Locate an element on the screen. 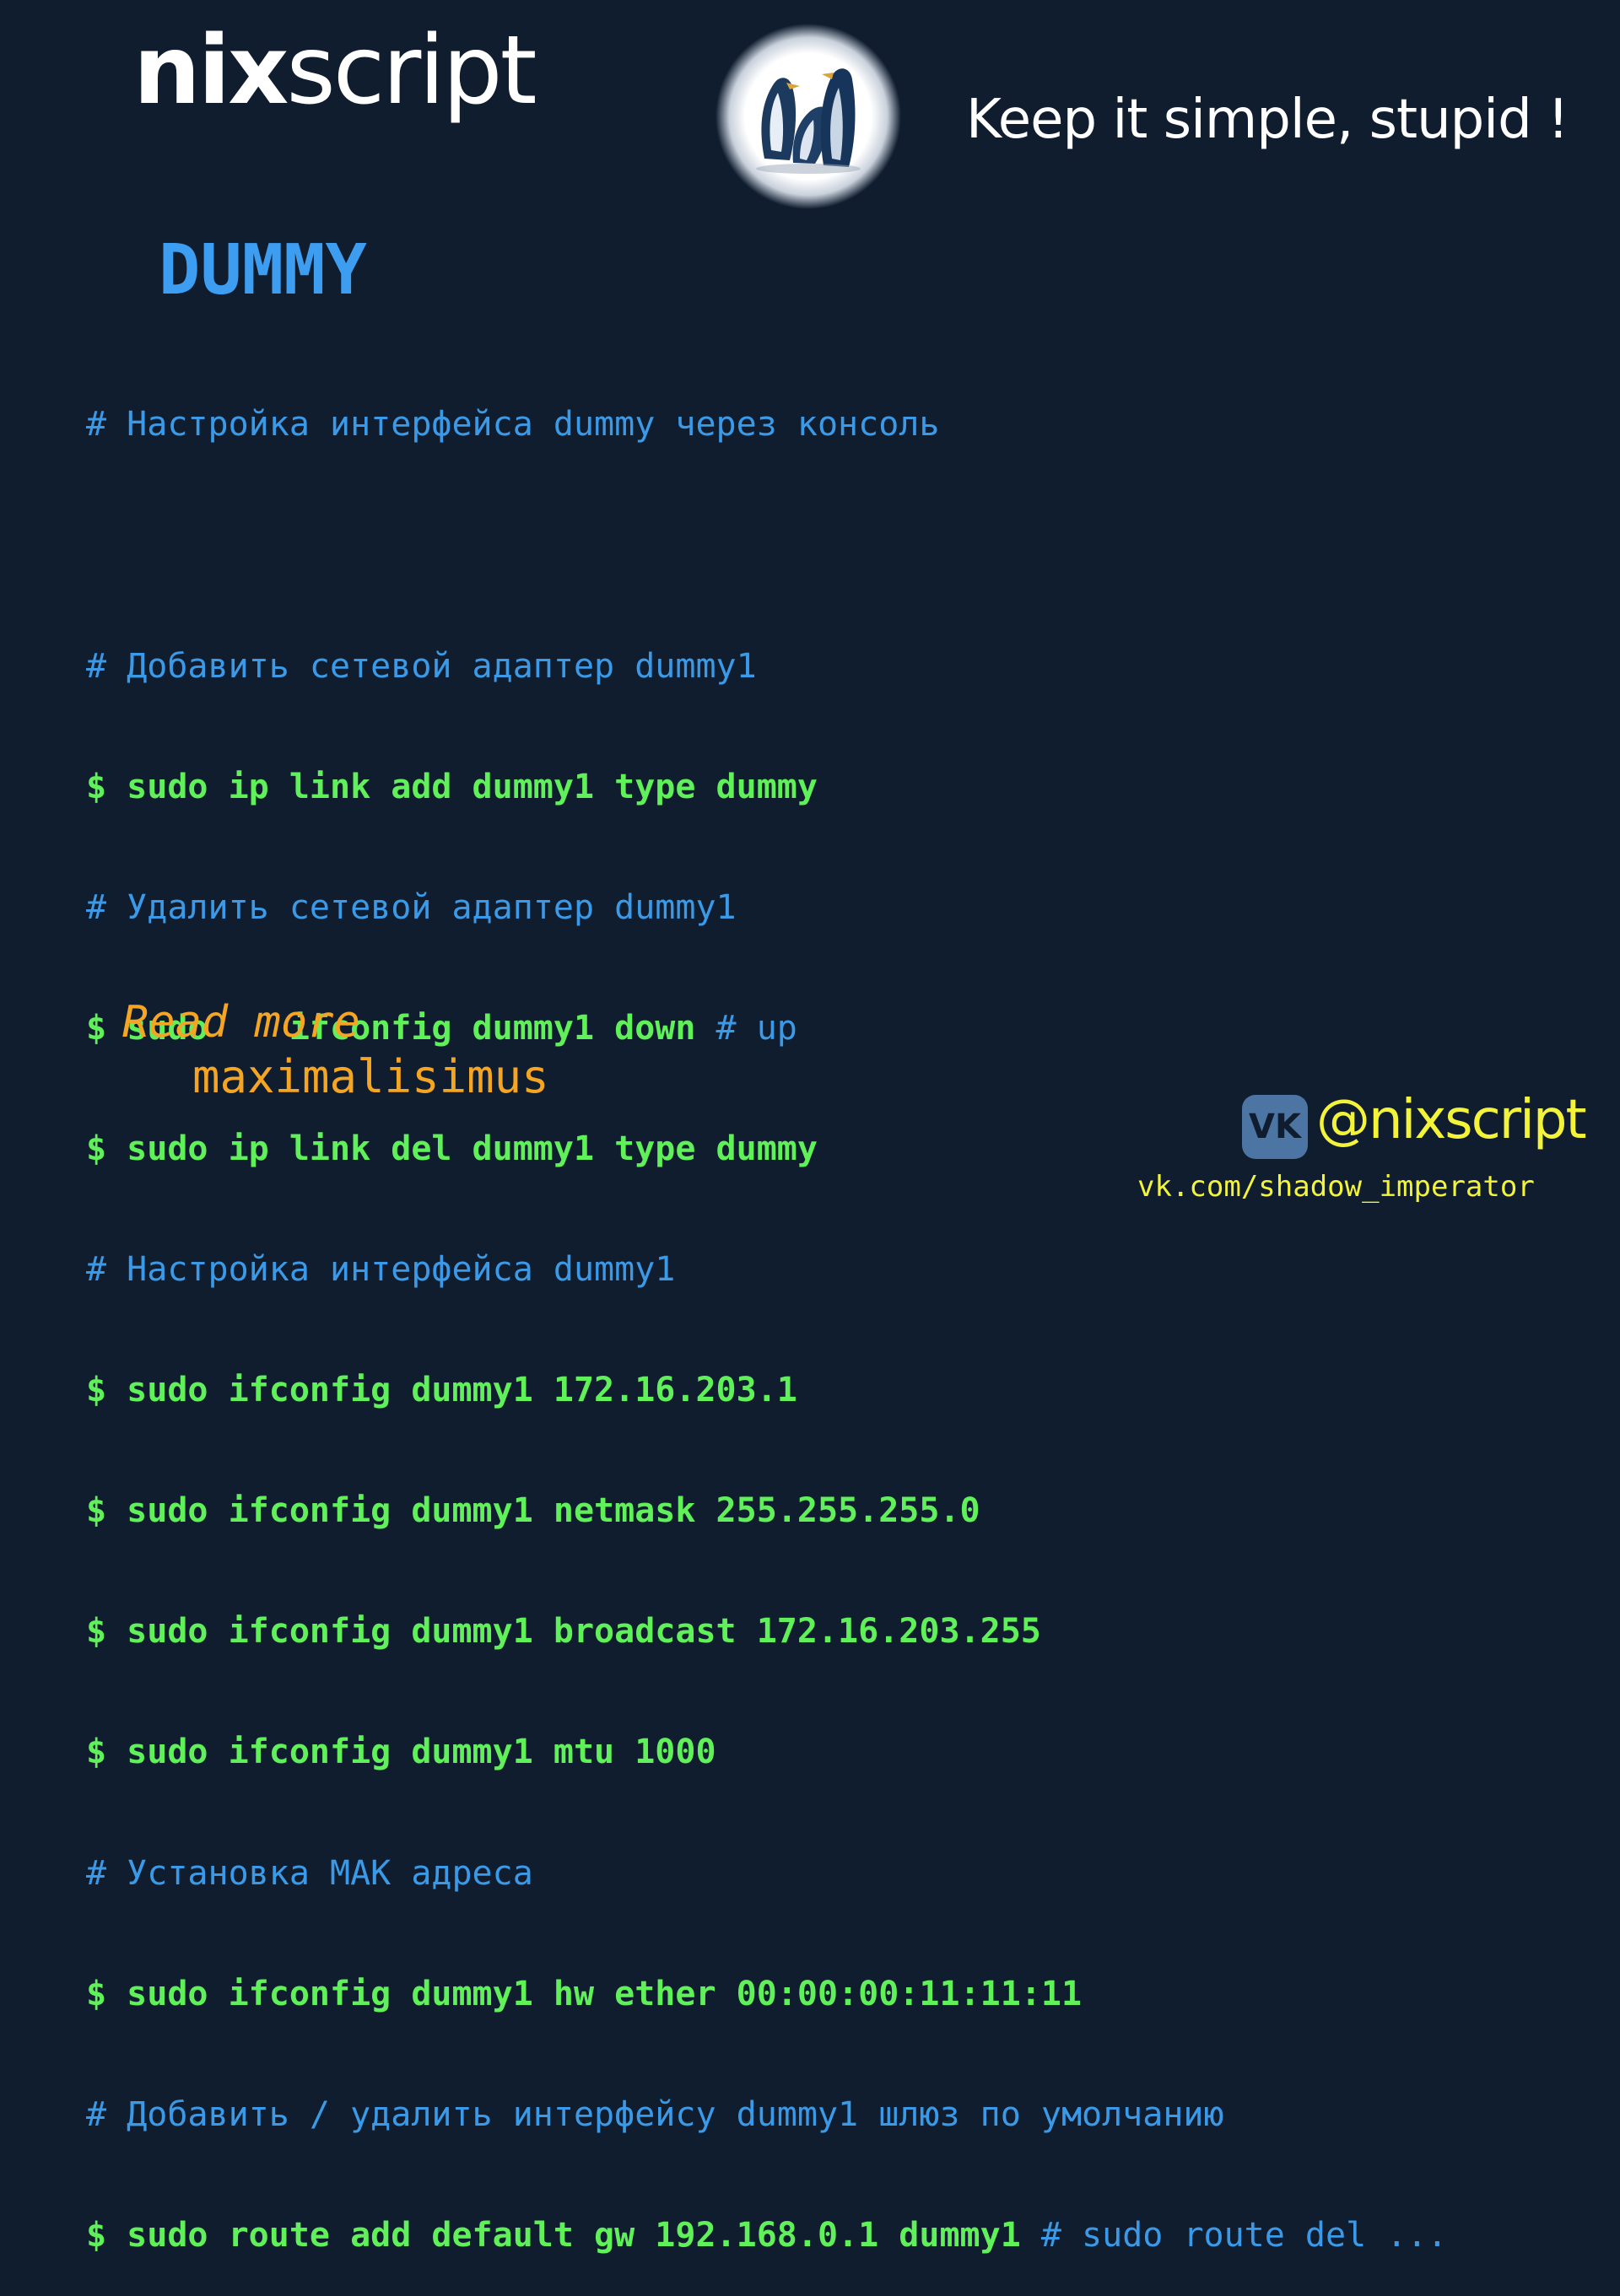 Image resolution: width=1620 pixels, height=2296 pixels. logo-thin-part: script is located at coordinates (411, 71).